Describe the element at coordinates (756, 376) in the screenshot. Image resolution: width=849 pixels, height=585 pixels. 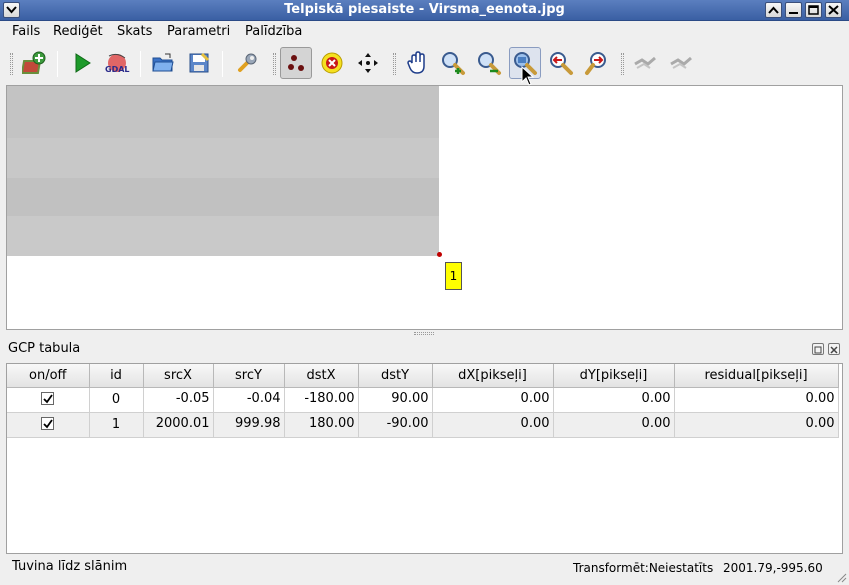
I see `col-header-residual: residual[pikseļi]` at that location.